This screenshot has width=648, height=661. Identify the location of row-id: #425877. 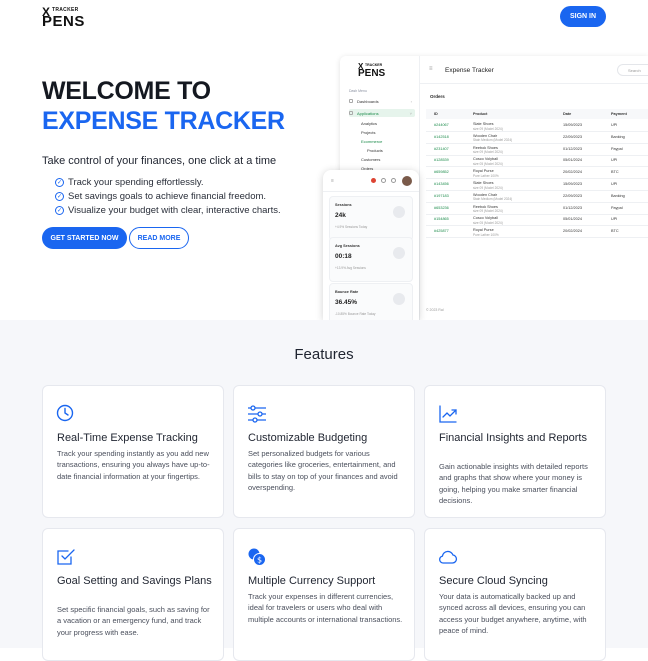
(441, 231).